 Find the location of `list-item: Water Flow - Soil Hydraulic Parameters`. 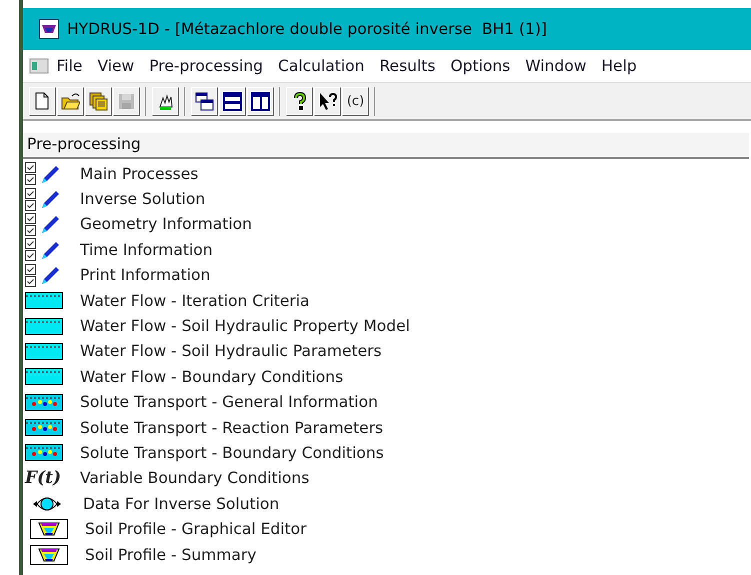

list-item: Water Flow - Soil Hydraulic Parameters is located at coordinates (231, 351).